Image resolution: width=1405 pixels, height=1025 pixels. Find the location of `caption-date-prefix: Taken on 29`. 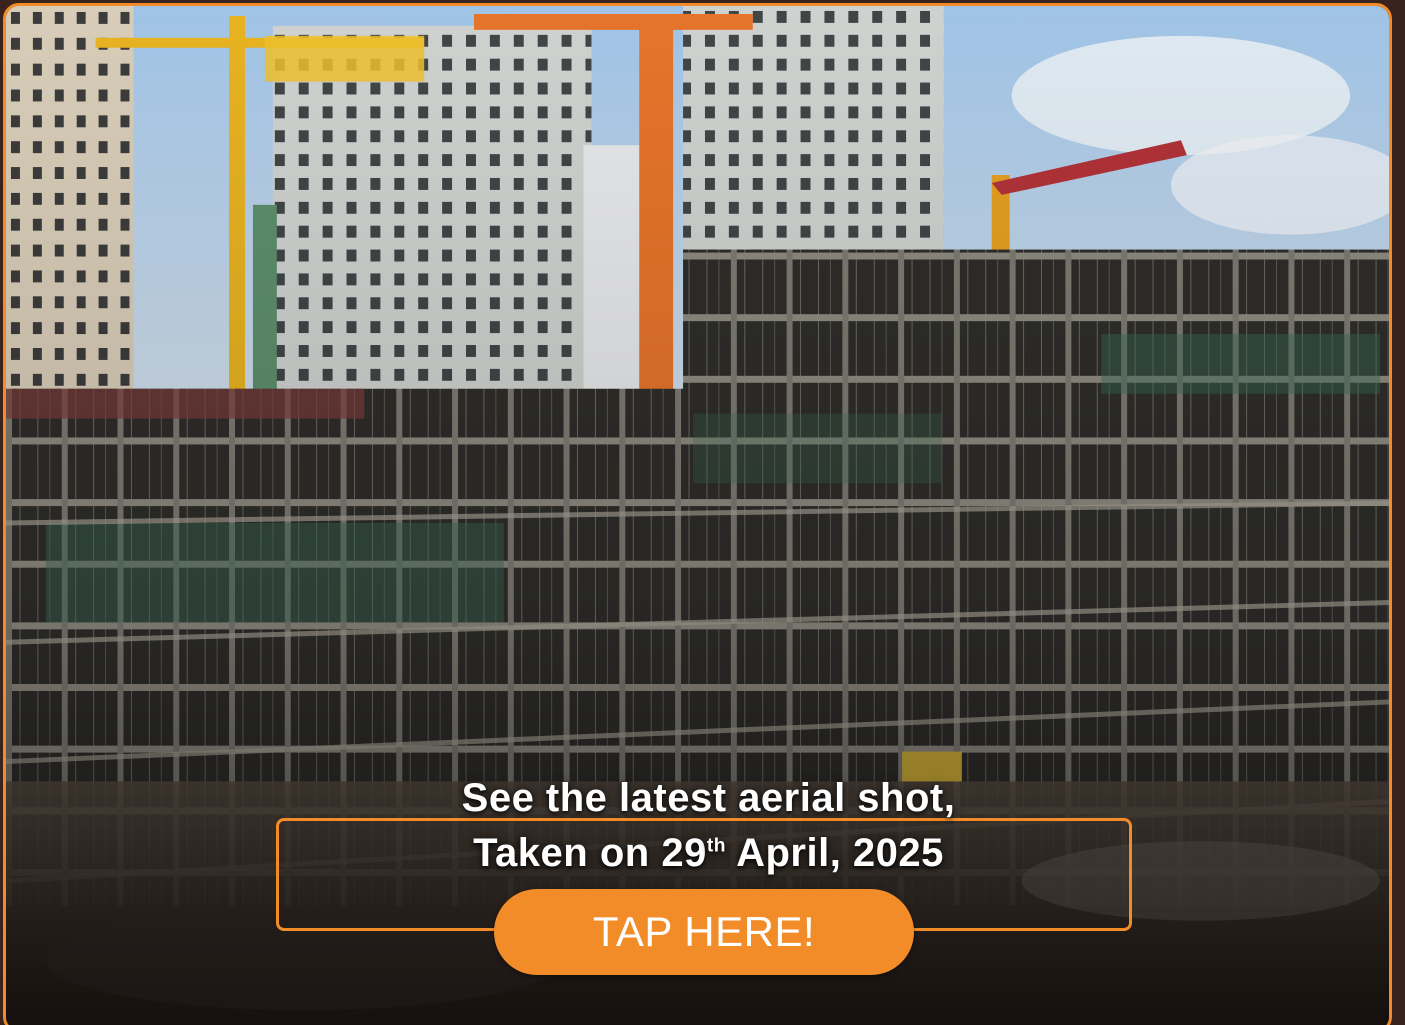

caption-date-prefix: Taken on 29 is located at coordinates (590, 853).